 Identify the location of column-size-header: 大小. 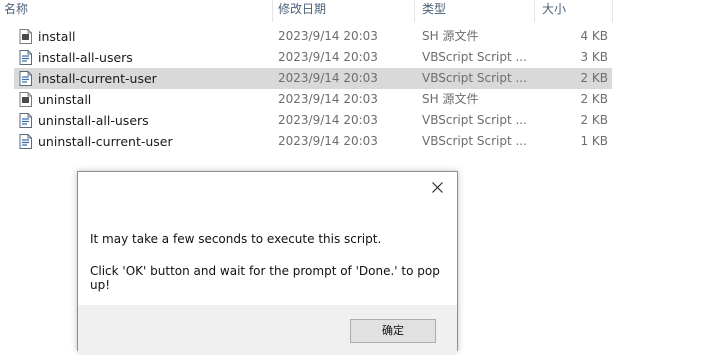
(575, 10).